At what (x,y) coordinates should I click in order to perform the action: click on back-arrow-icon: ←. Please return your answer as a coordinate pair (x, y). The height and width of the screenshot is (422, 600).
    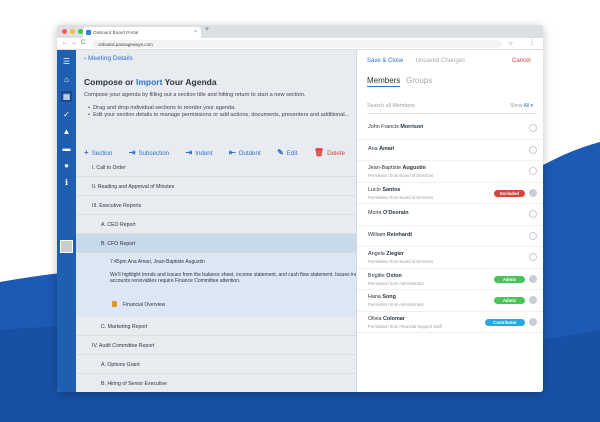
    Looking at the image, I should click on (65, 43).